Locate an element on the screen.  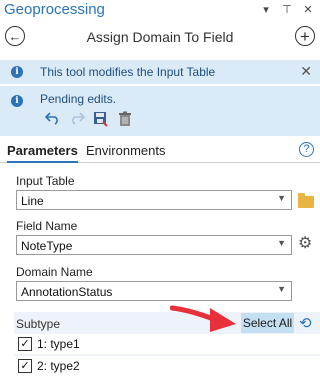
redo-icon is located at coordinates (76, 119).